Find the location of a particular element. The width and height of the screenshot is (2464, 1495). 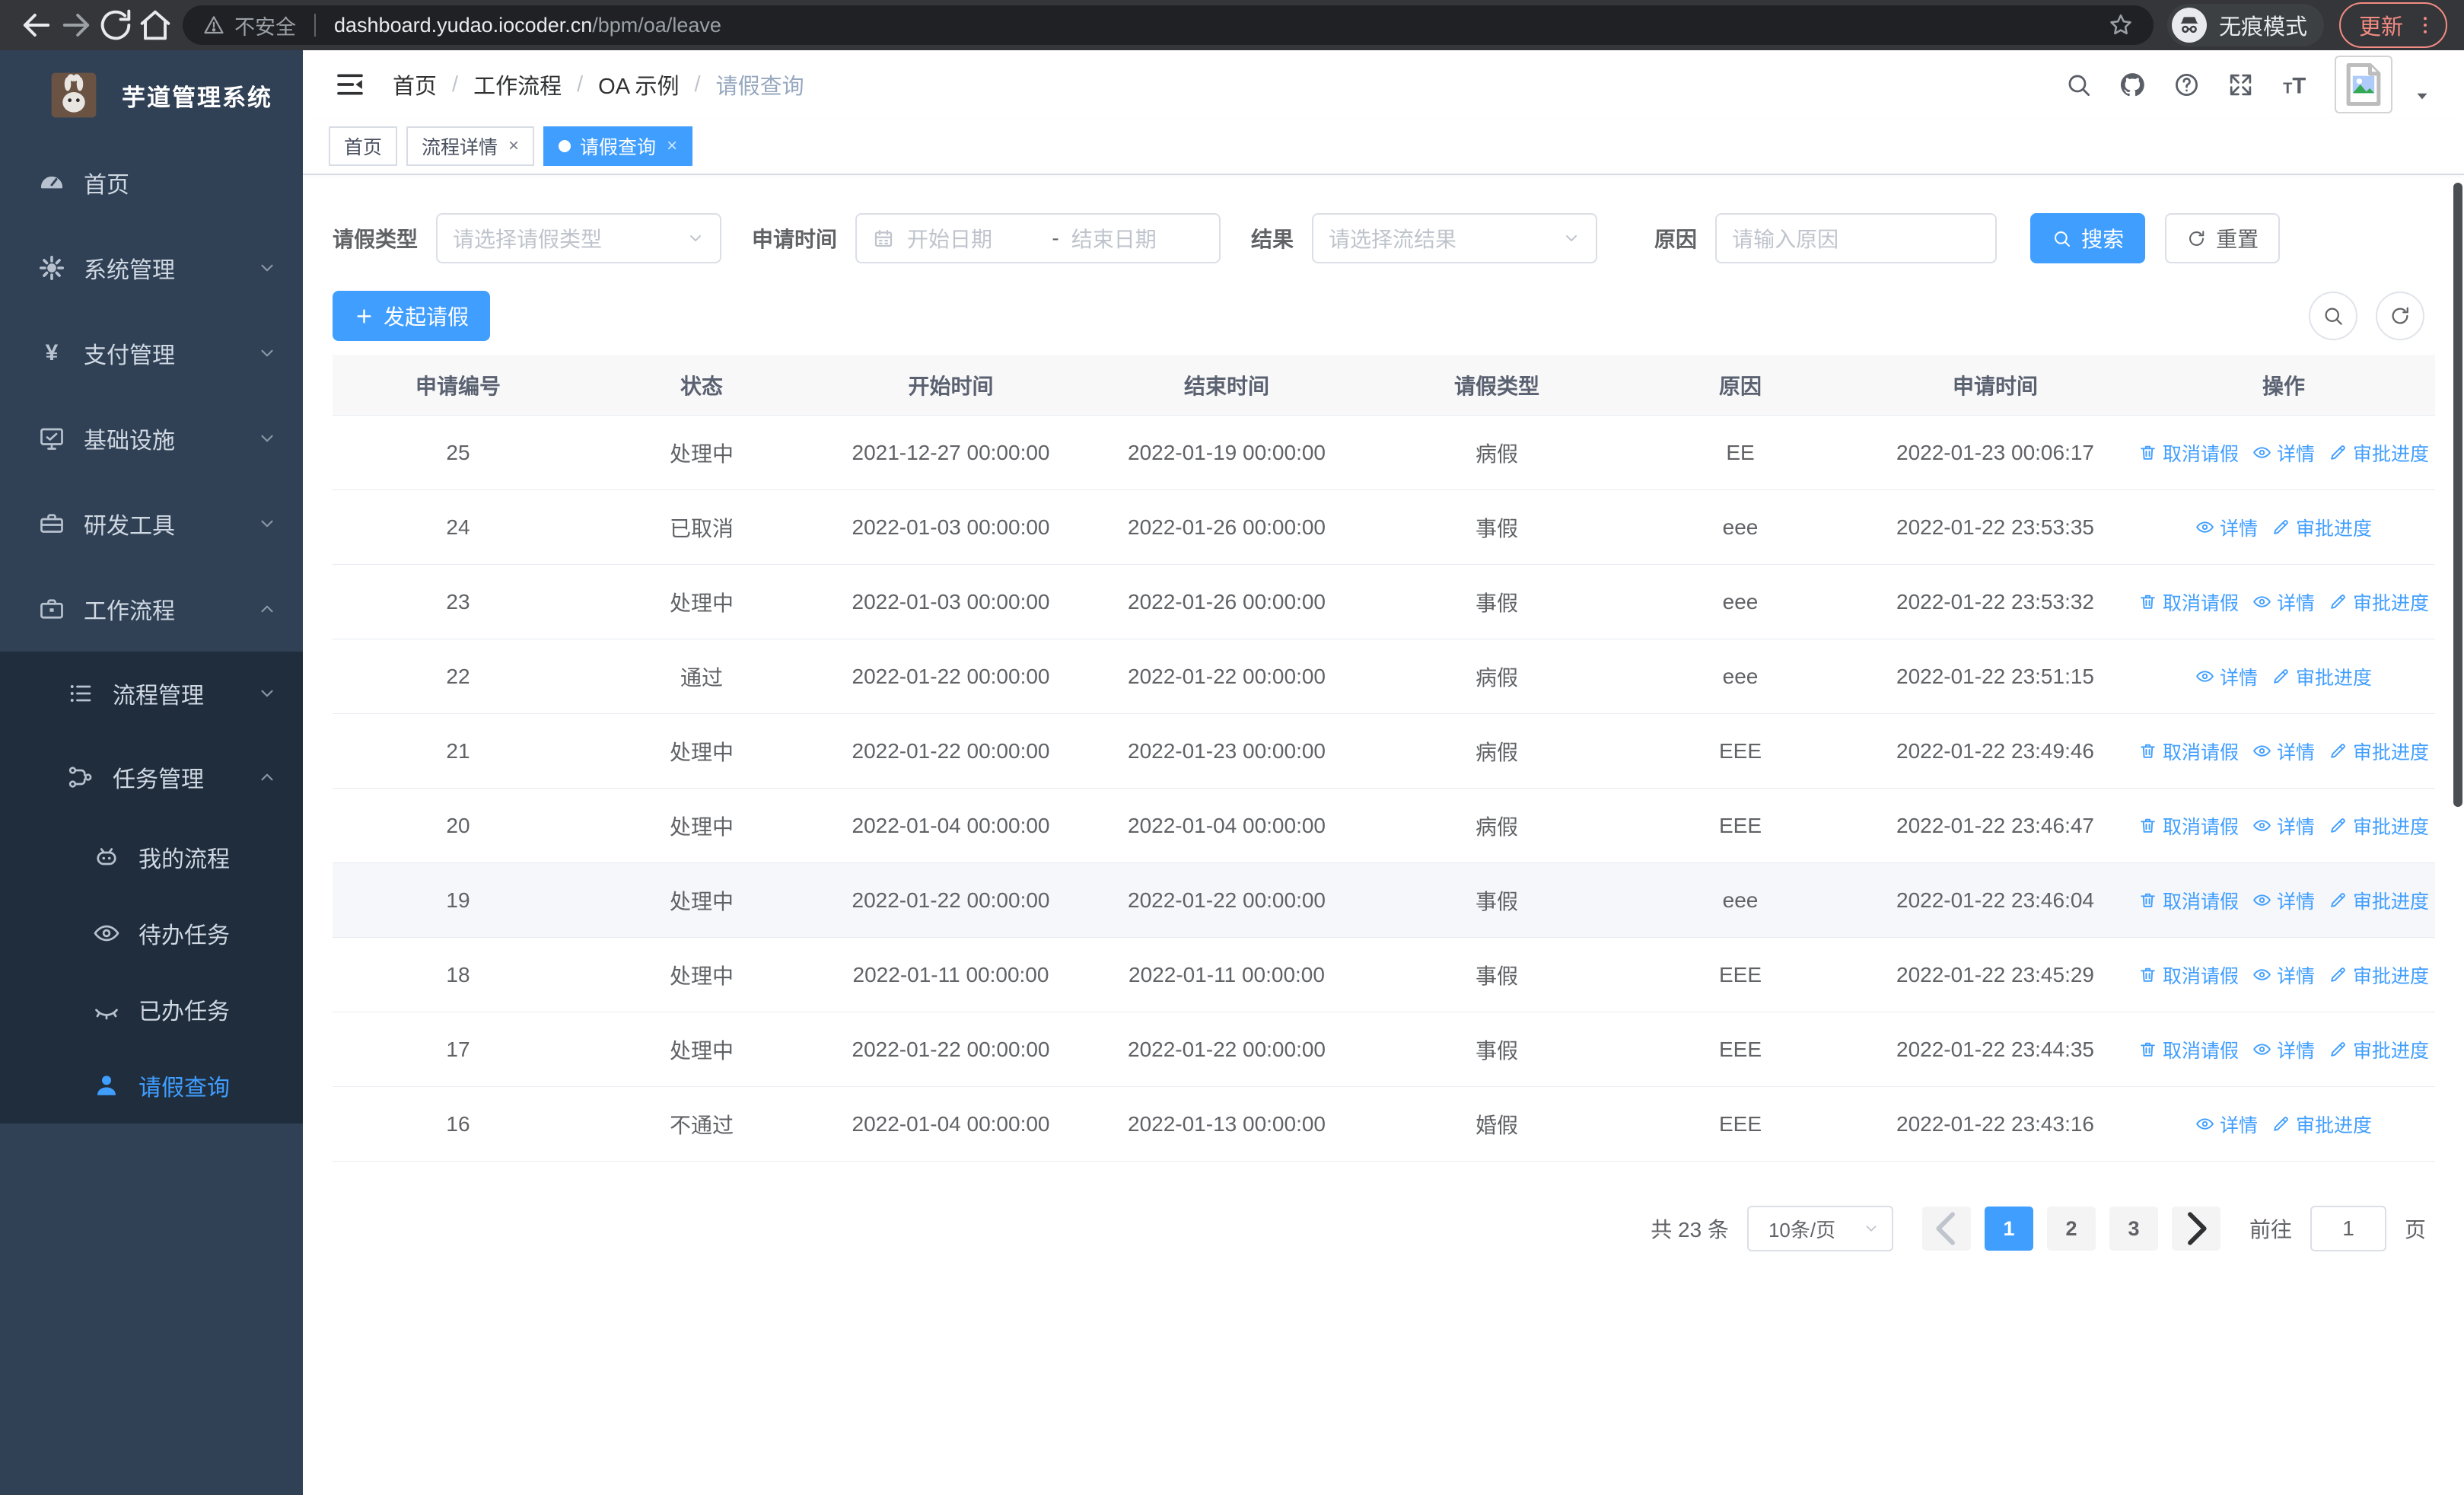

reset-button: 重置 is located at coordinates (2223, 238).